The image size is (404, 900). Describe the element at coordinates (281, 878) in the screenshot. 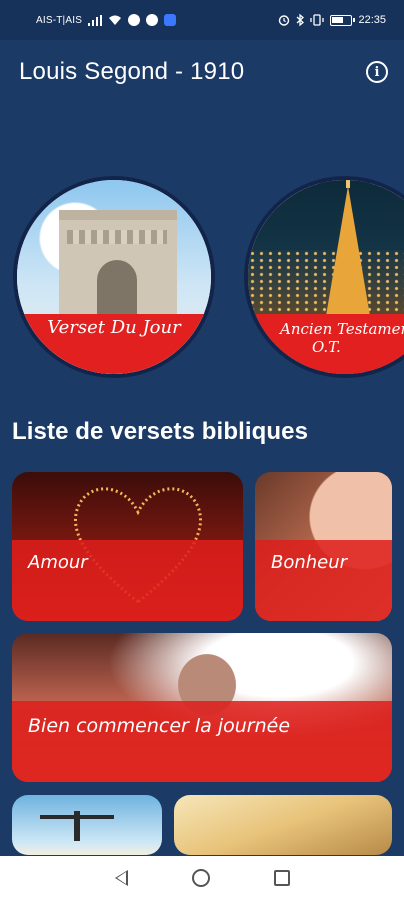

I see `recent-apps-icon` at that location.